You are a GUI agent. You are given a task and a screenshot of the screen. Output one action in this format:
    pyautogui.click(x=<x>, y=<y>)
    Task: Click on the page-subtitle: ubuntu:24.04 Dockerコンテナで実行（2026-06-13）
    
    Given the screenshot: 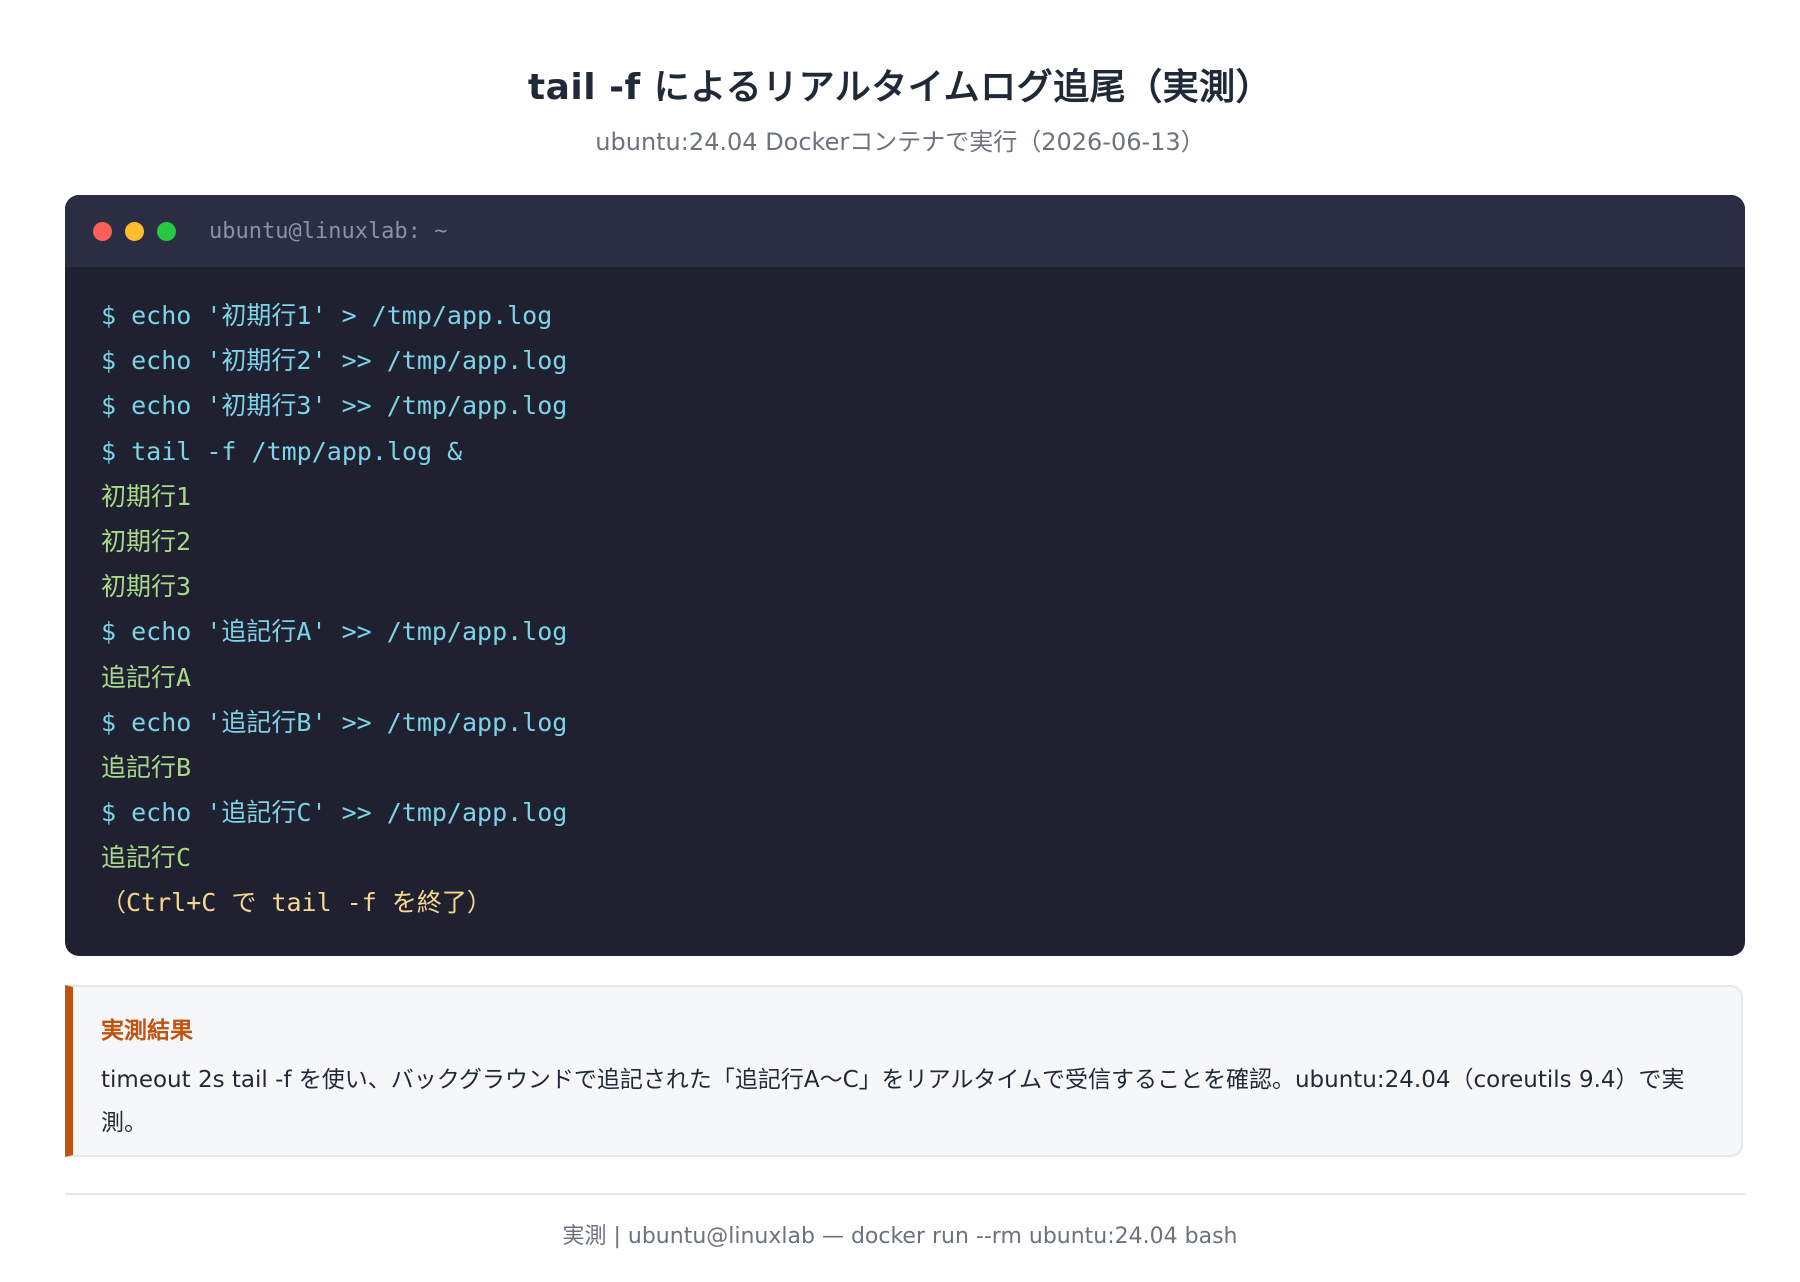 What is the action you would take?
    pyautogui.click(x=900, y=142)
    